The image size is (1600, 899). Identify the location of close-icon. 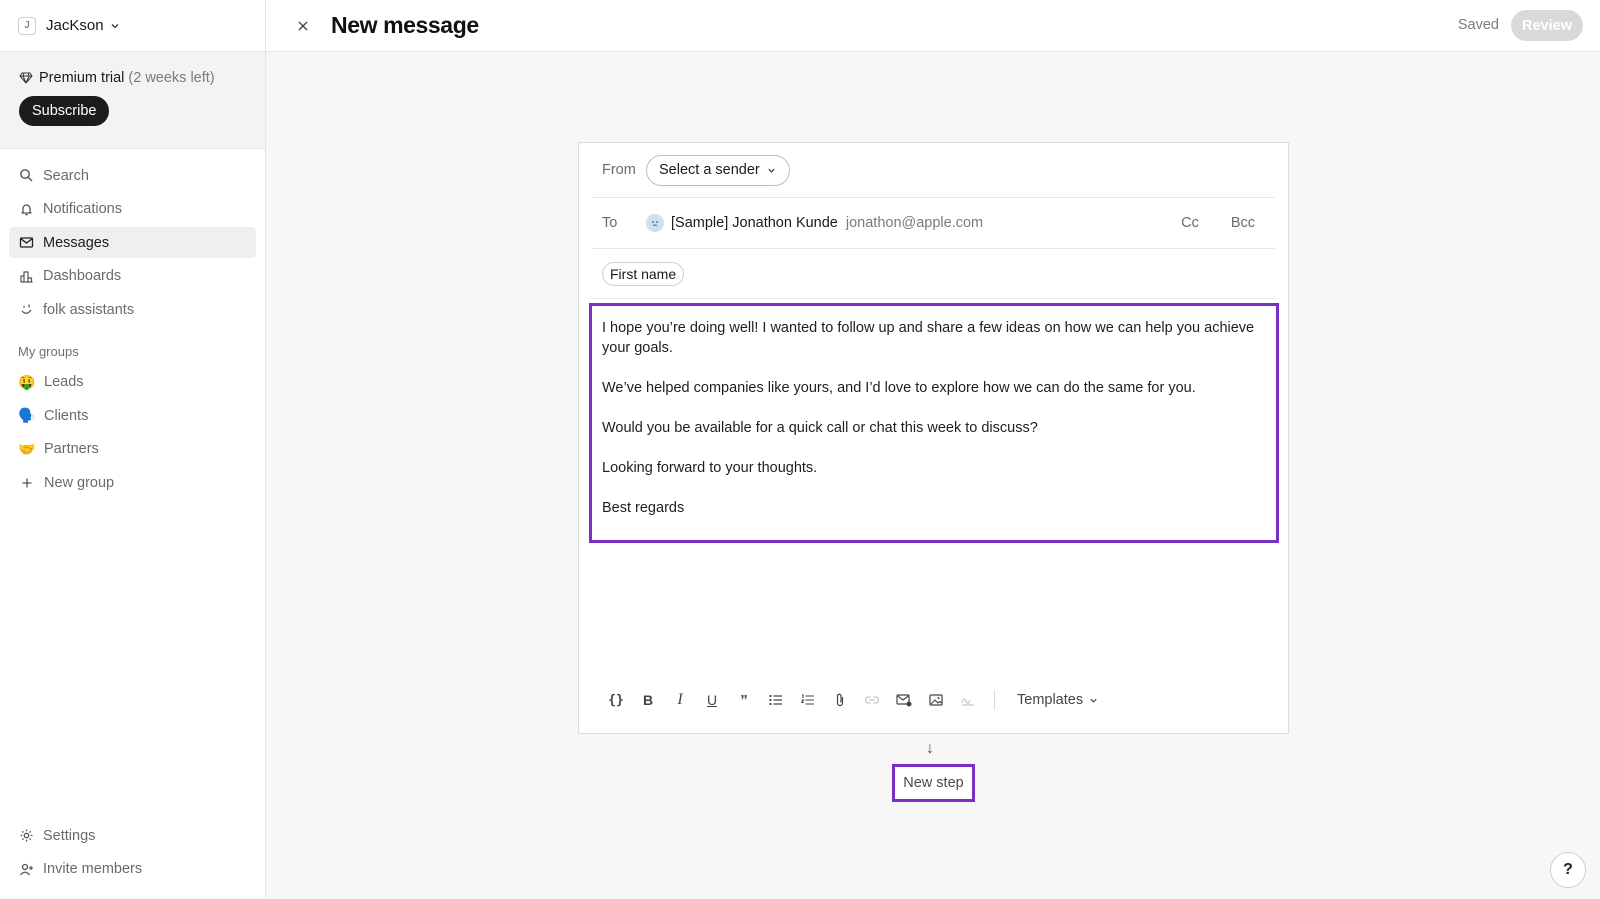
(303, 26).